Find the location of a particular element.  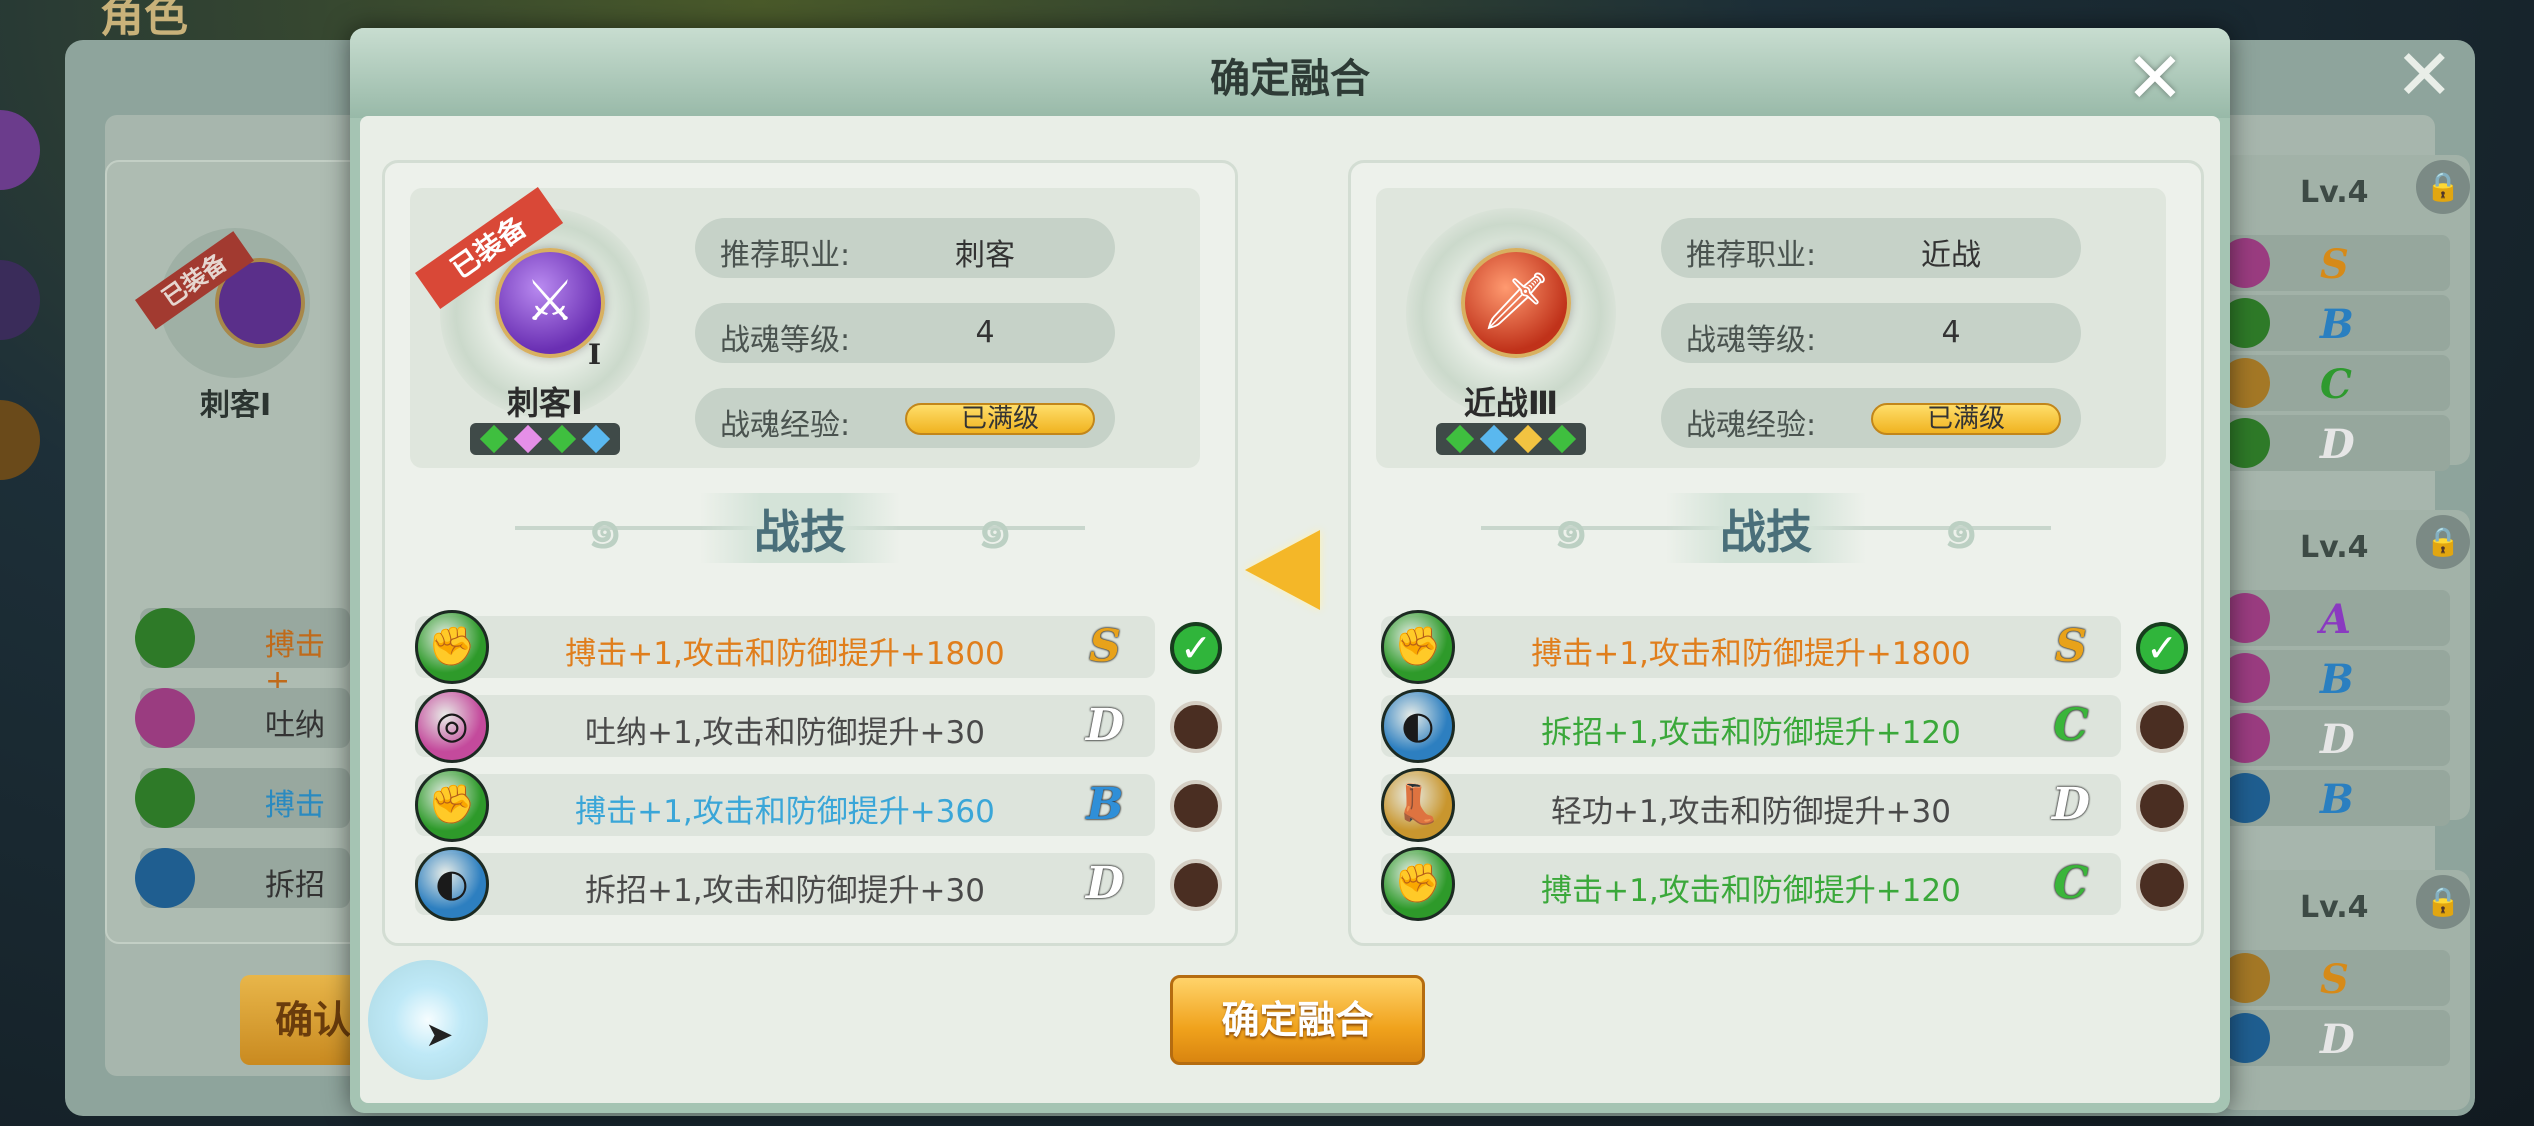

skill-row: ◎ 吐纳+1,攻击和防御提升+30 D is located at coordinates (818, 726).